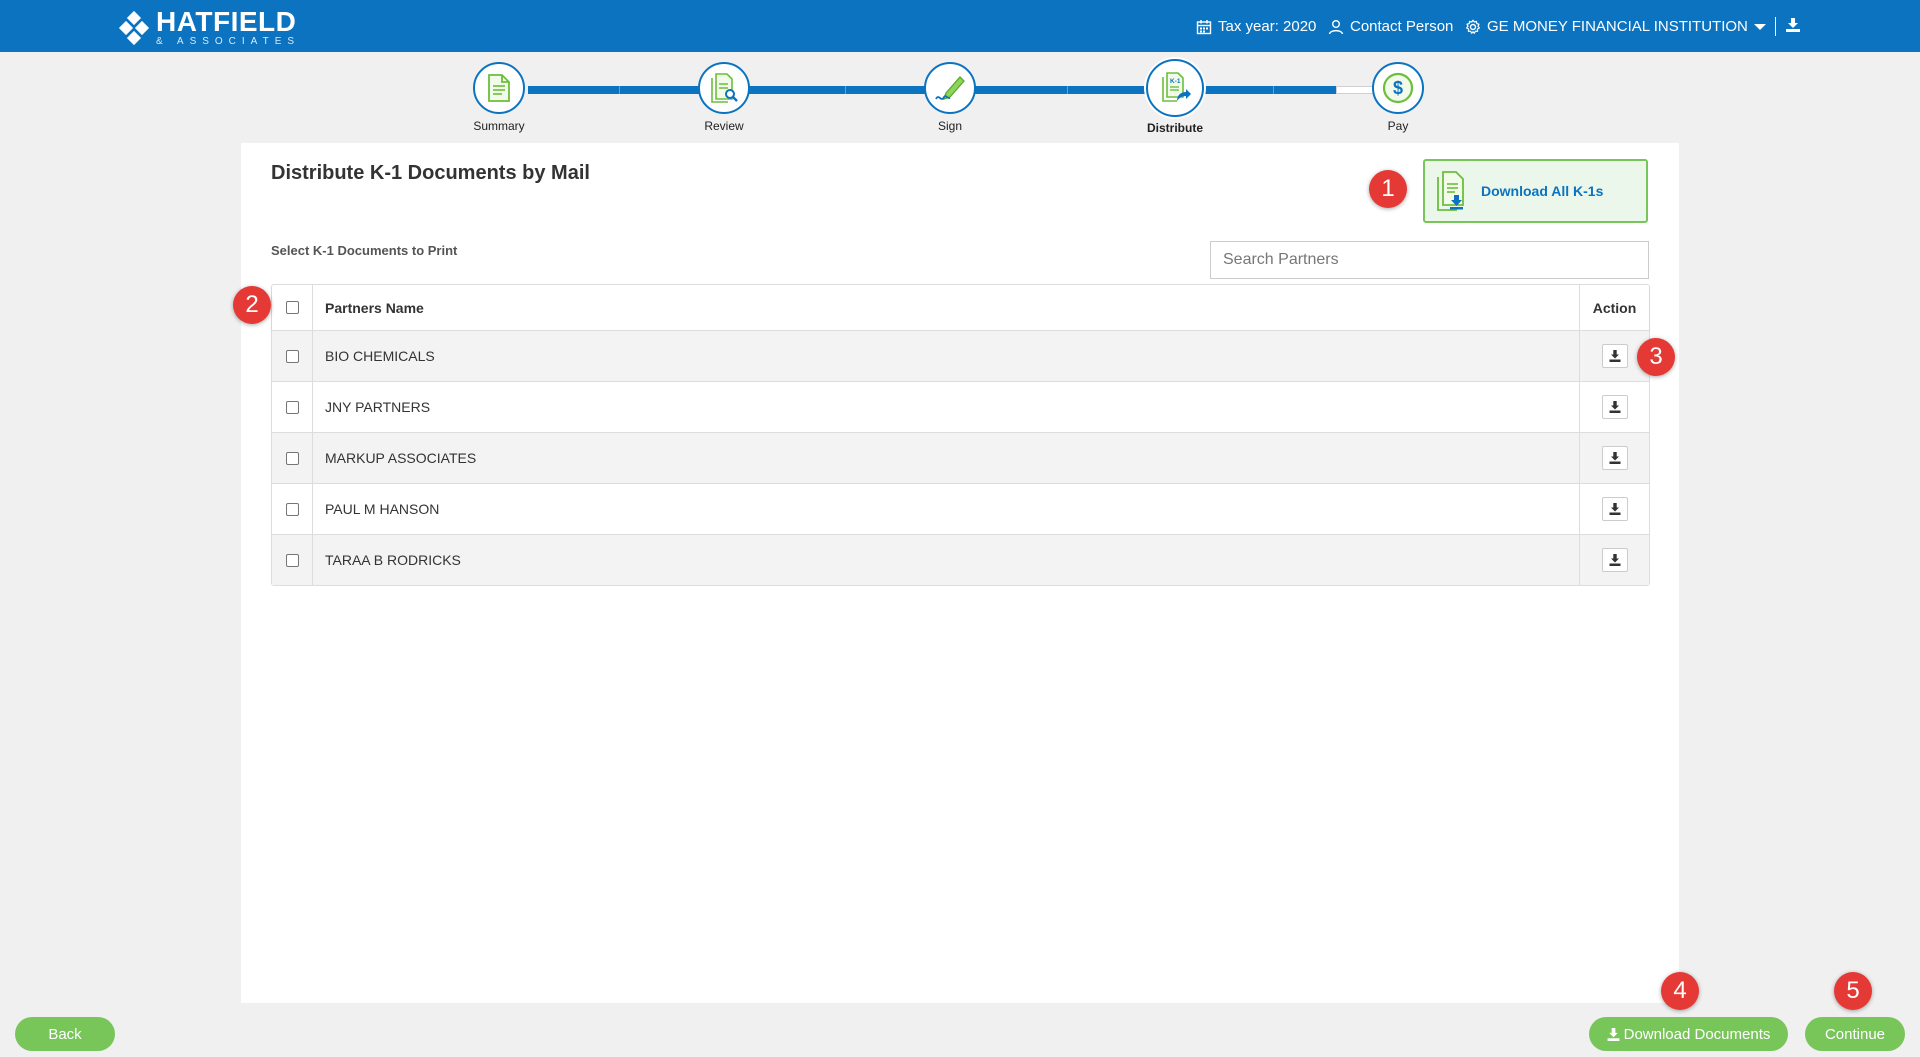  Describe the element at coordinates (1398, 126) in the screenshot. I see `step-label: Pay` at that location.